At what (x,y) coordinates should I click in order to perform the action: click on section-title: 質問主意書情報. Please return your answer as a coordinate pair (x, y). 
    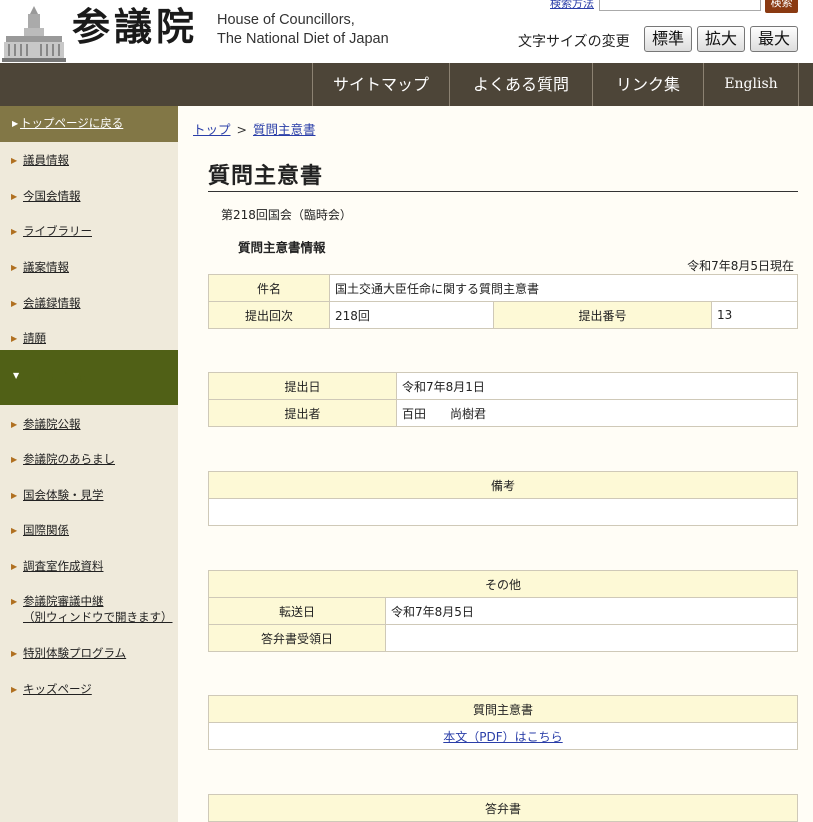
    Looking at the image, I should click on (282, 247).